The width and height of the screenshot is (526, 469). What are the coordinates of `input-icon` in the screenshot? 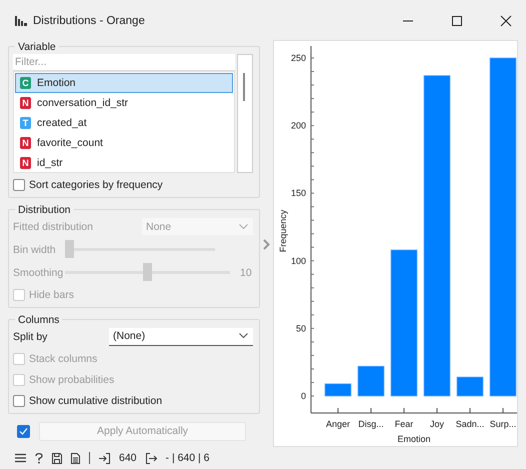 It's located at (104, 458).